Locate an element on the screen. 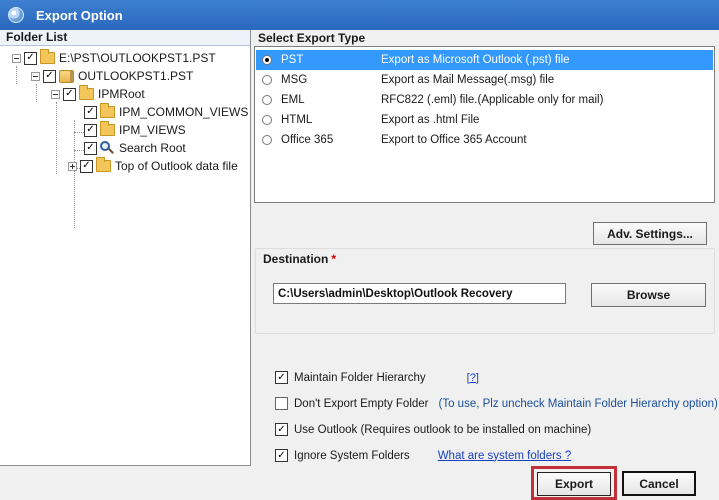  export-type-label: MSG is located at coordinates (294, 80).